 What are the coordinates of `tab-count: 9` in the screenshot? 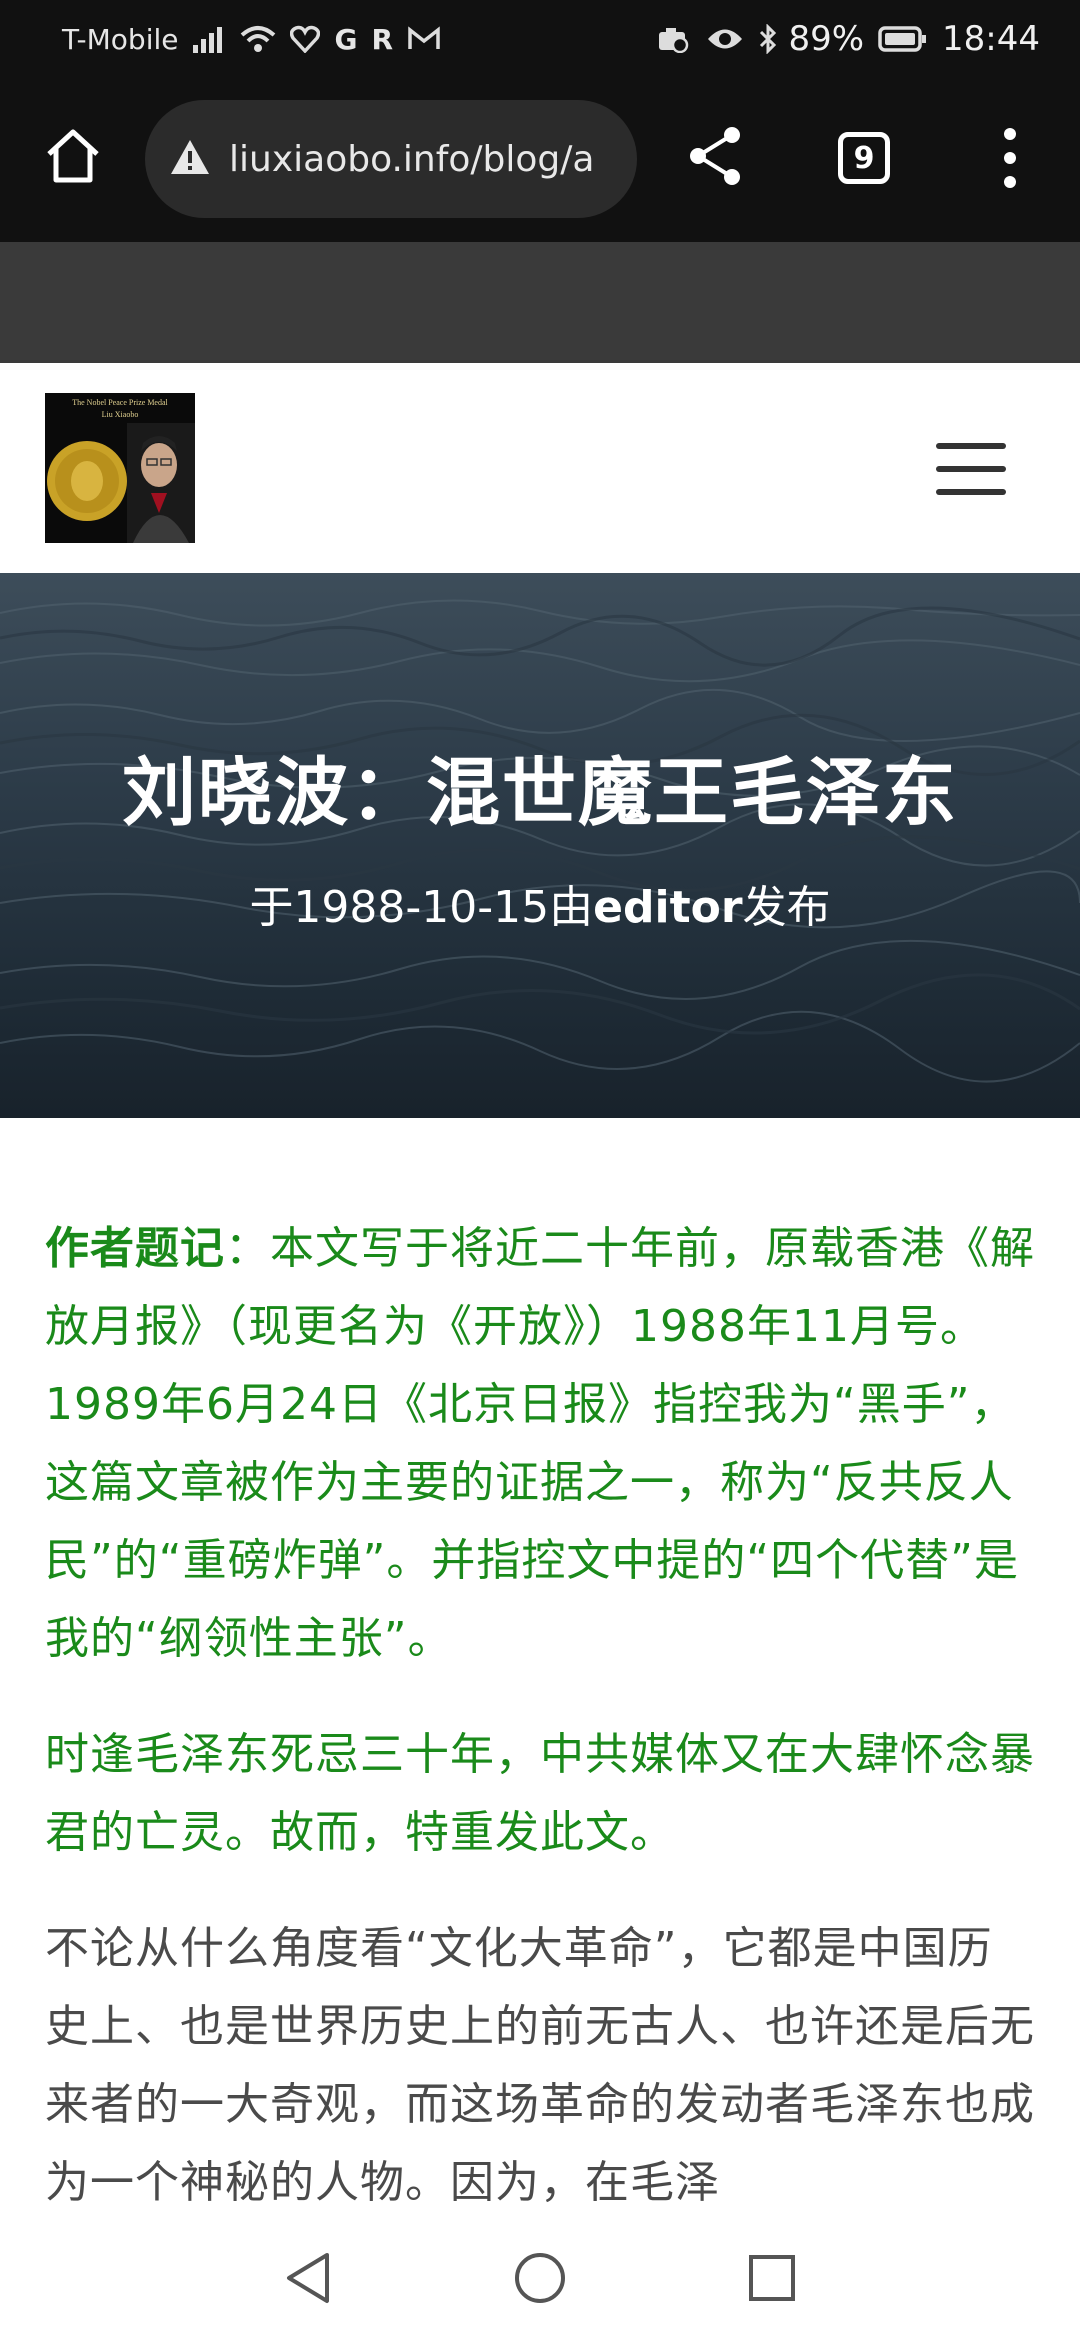 It's located at (864, 158).